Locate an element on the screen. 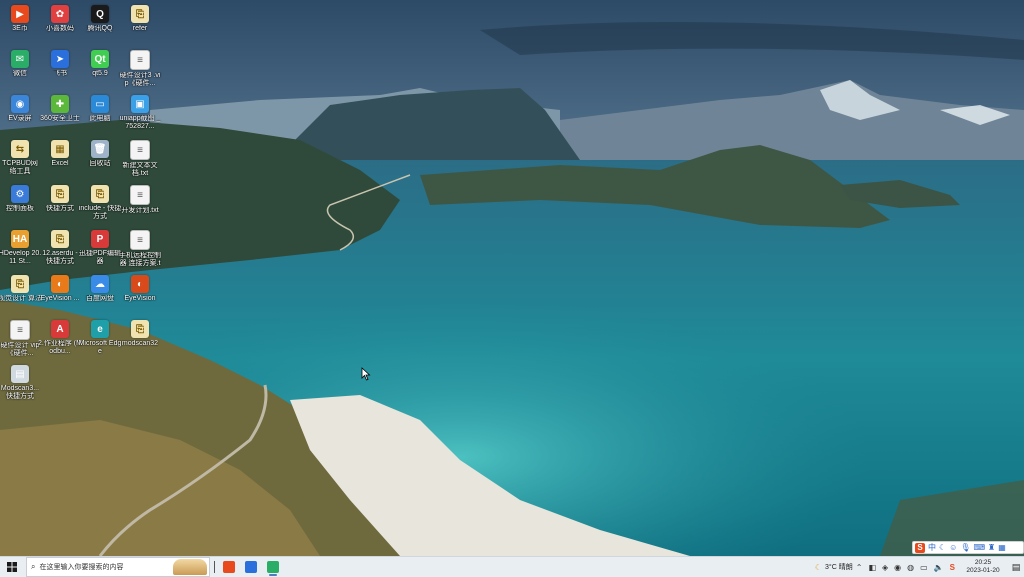 The width and height of the screenshot is (1024, 577). desktop-icon-image: ◉ is located at coordinates (20, 104).